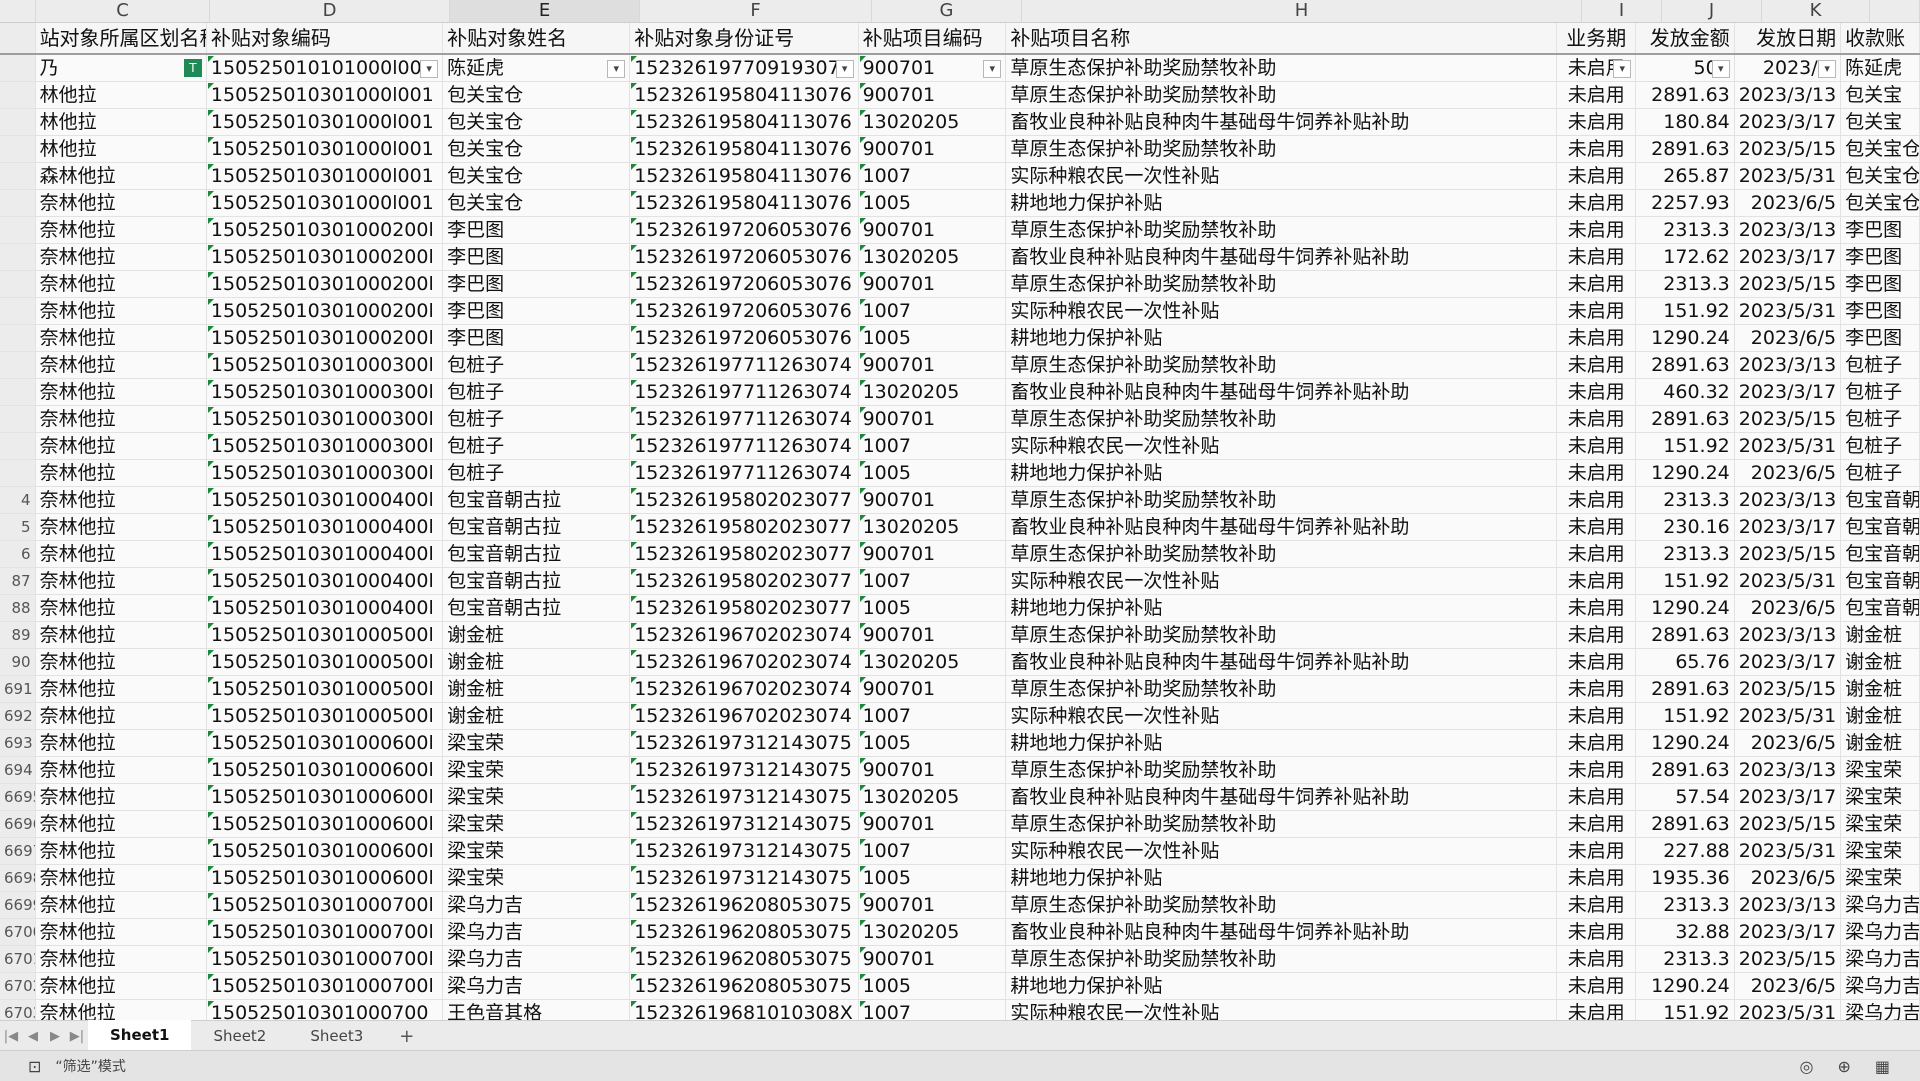  Describe the element at coordinates (429, 69) in the screenshot. I see `filter-dropdown-icon: ▾` at that location.